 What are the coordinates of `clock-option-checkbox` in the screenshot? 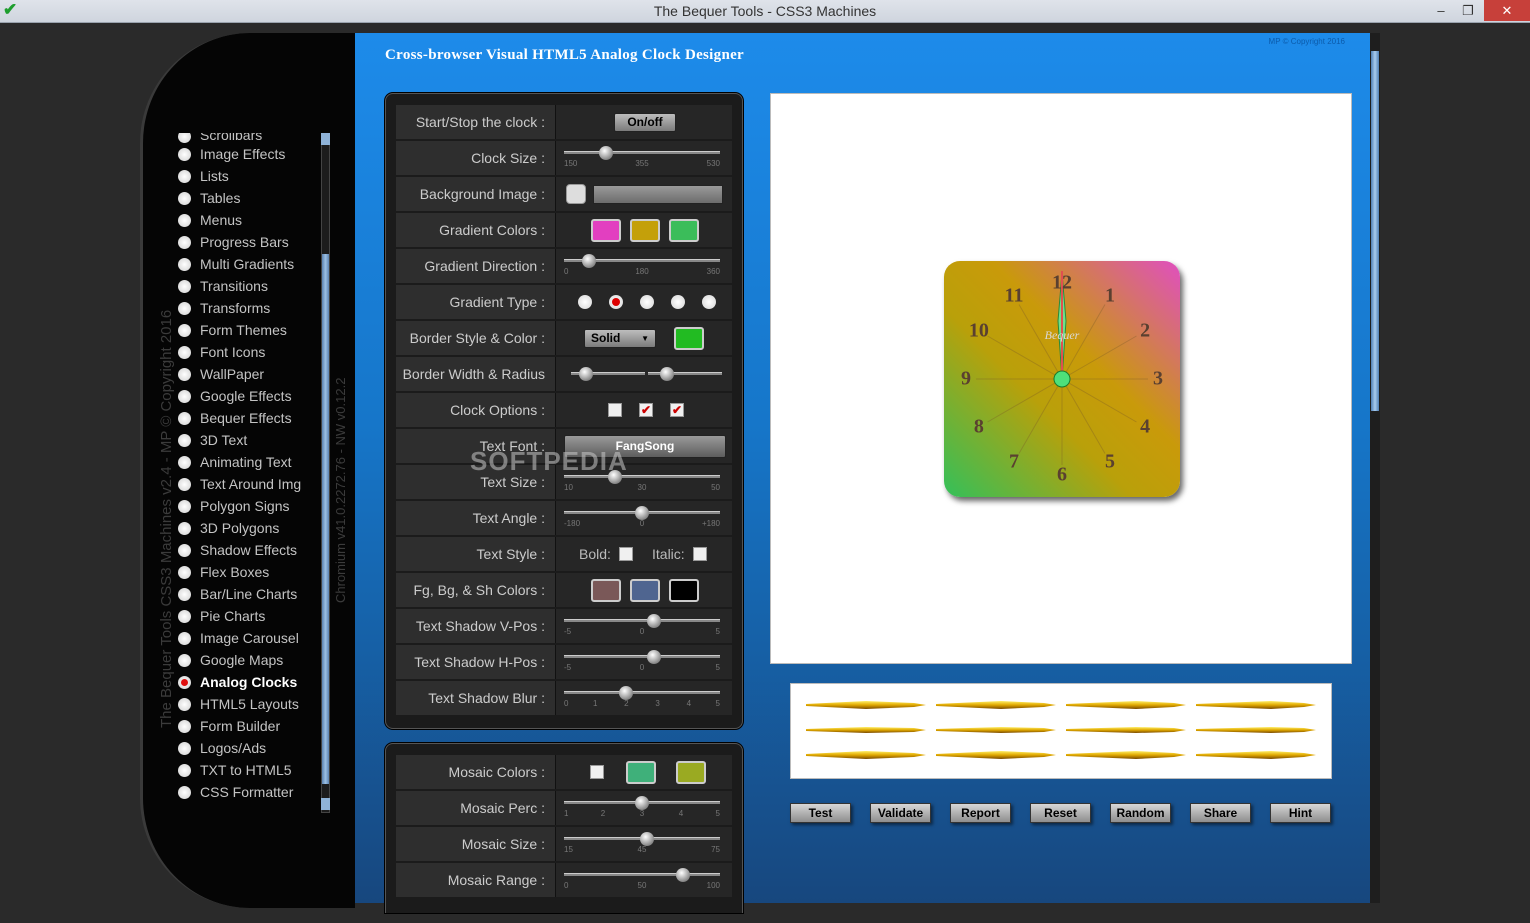 It's located at (615, 410).